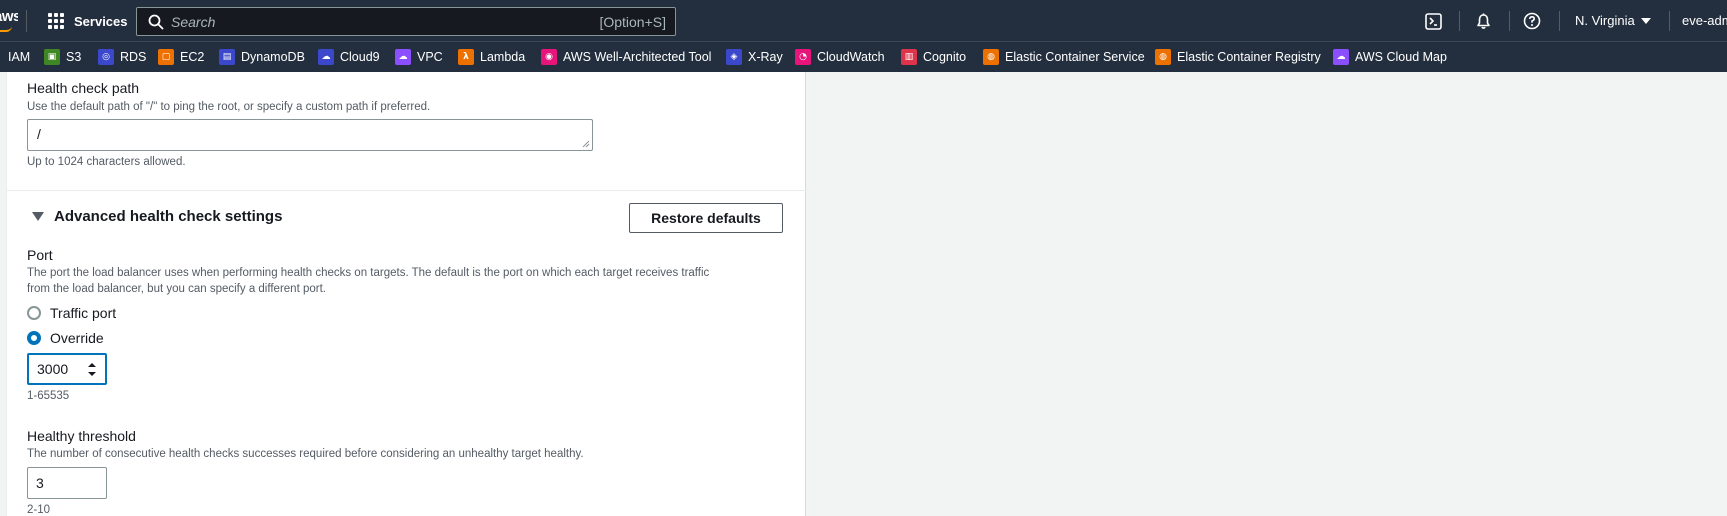 The width and height of the screenshot is (1727, 516). Describe the element at coordinates (1075, 57) in the screenshot. I see `favorite-label: Elastic Container Service` at that location.